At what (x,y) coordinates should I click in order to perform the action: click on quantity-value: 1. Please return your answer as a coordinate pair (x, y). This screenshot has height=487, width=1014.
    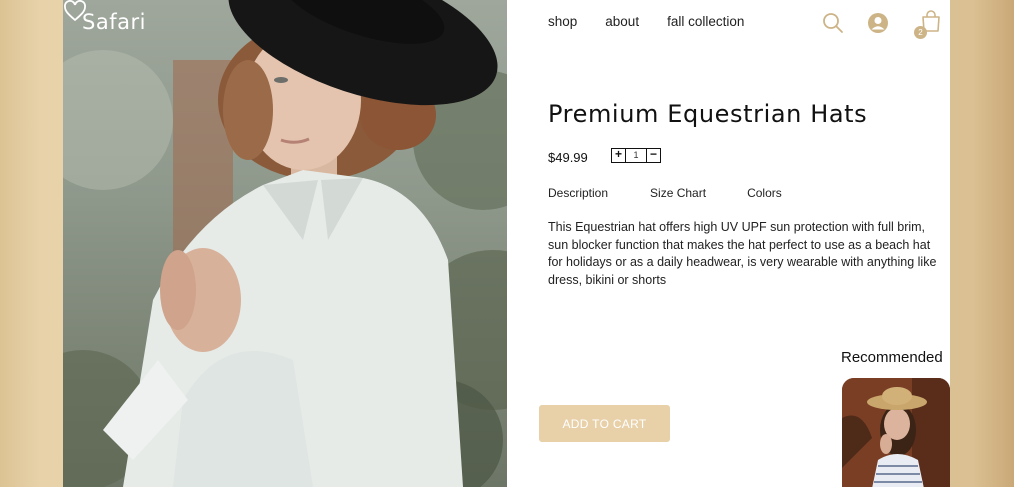
    Looking at the image, I should click on (636, 155).